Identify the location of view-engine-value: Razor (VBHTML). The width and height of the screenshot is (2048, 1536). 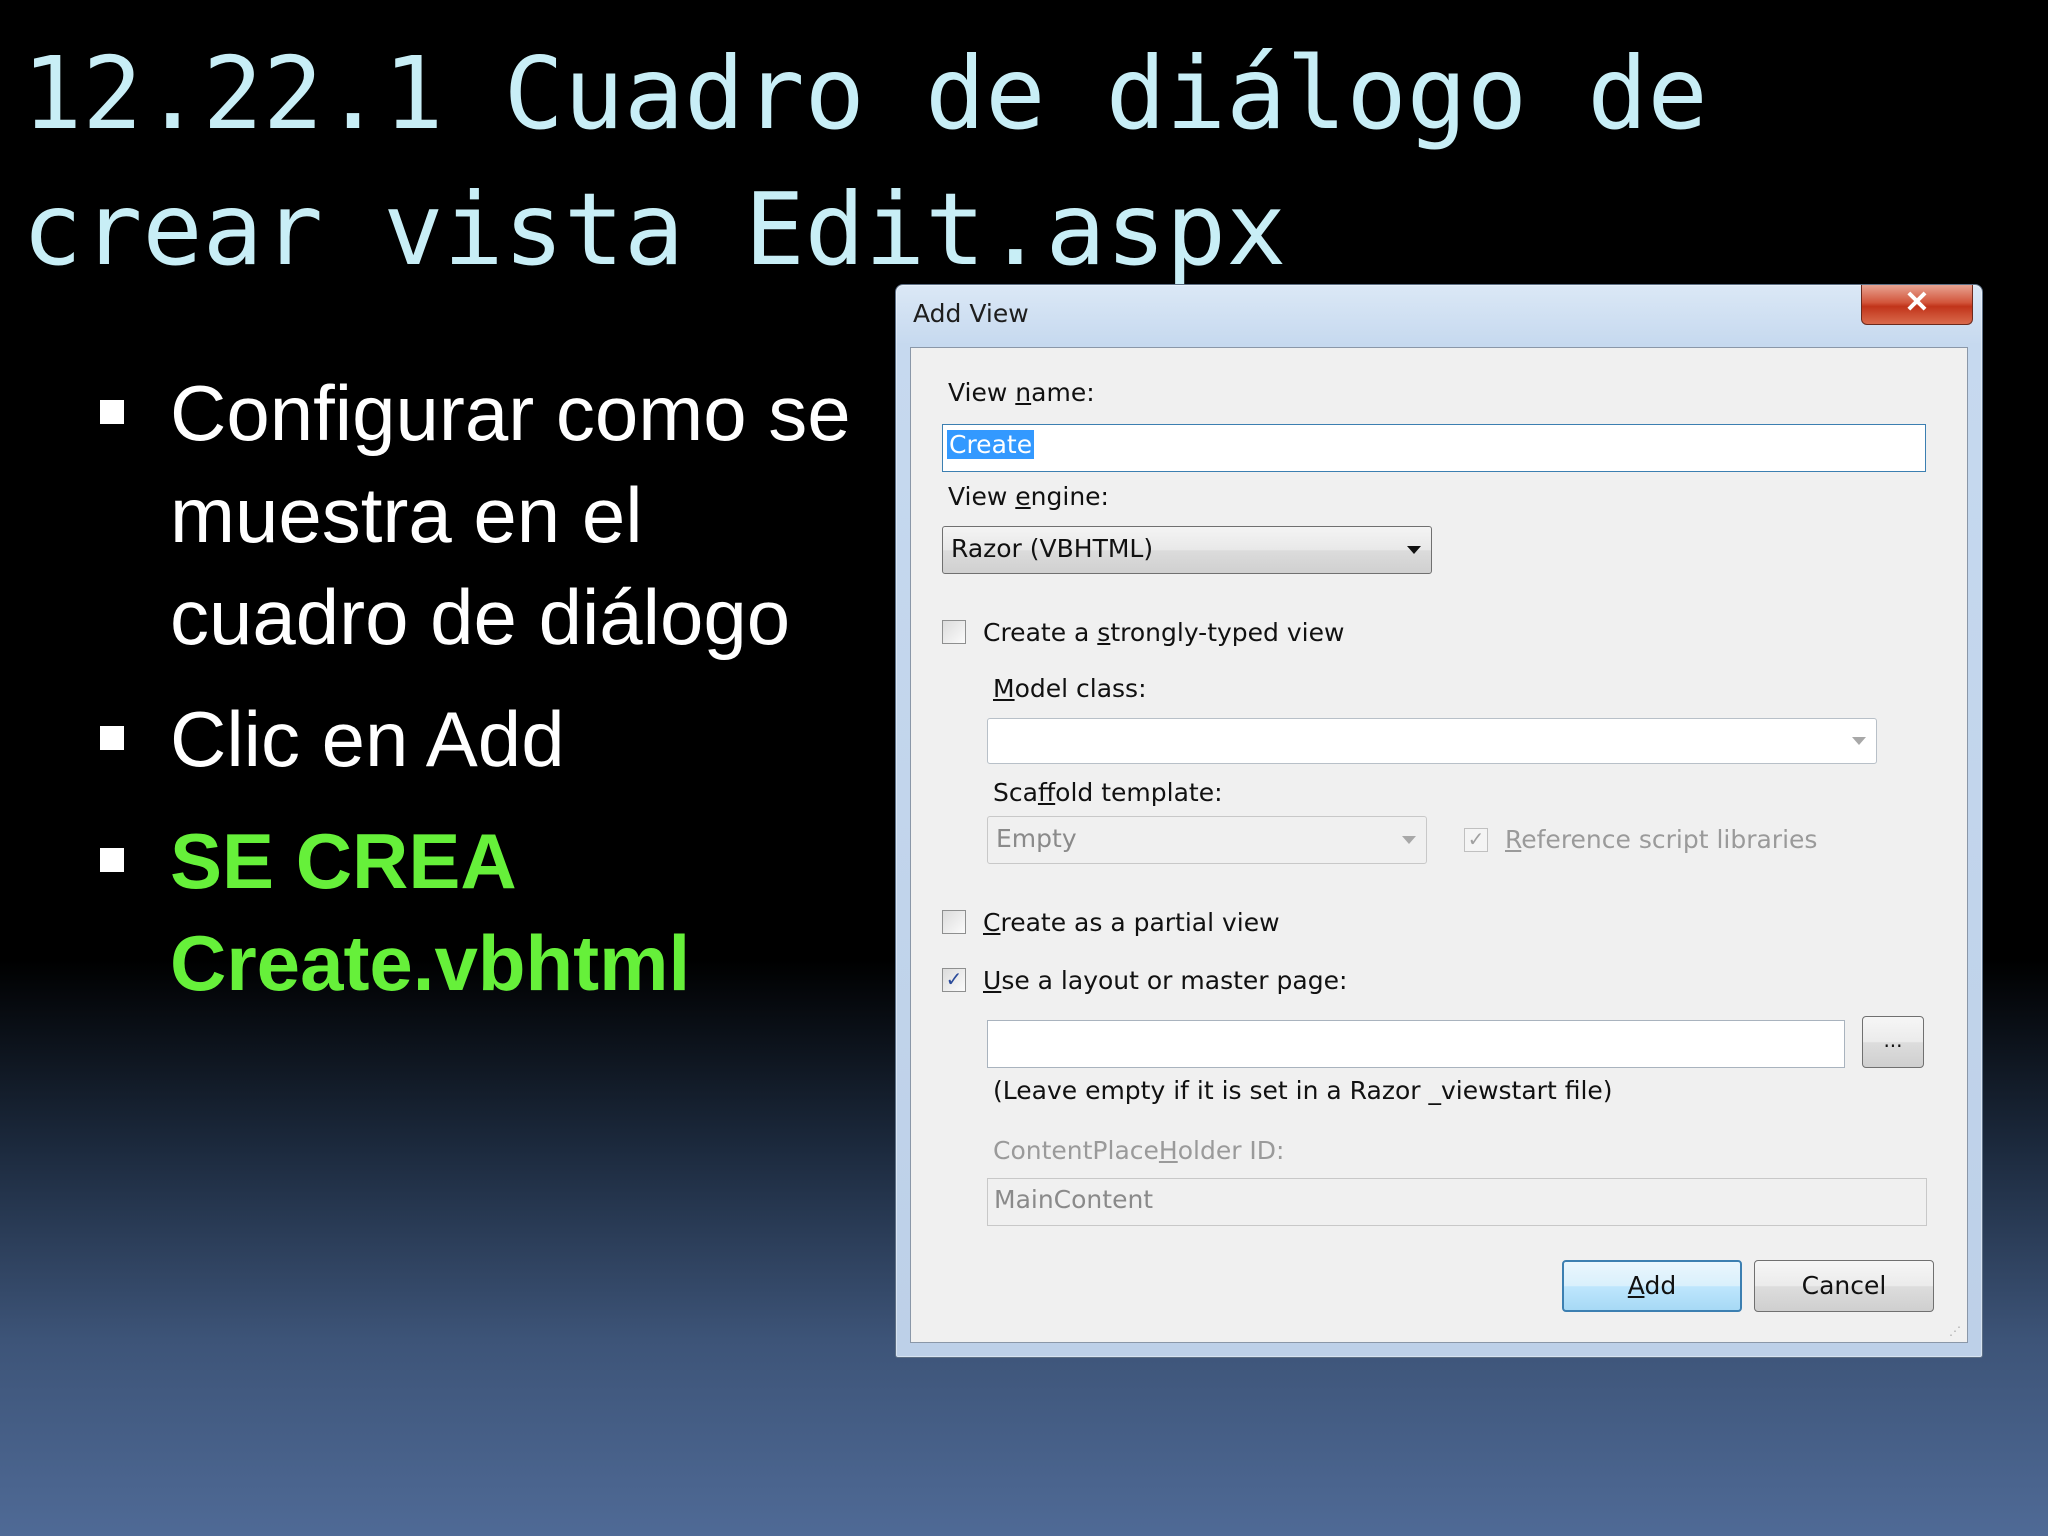
(1052, 548).